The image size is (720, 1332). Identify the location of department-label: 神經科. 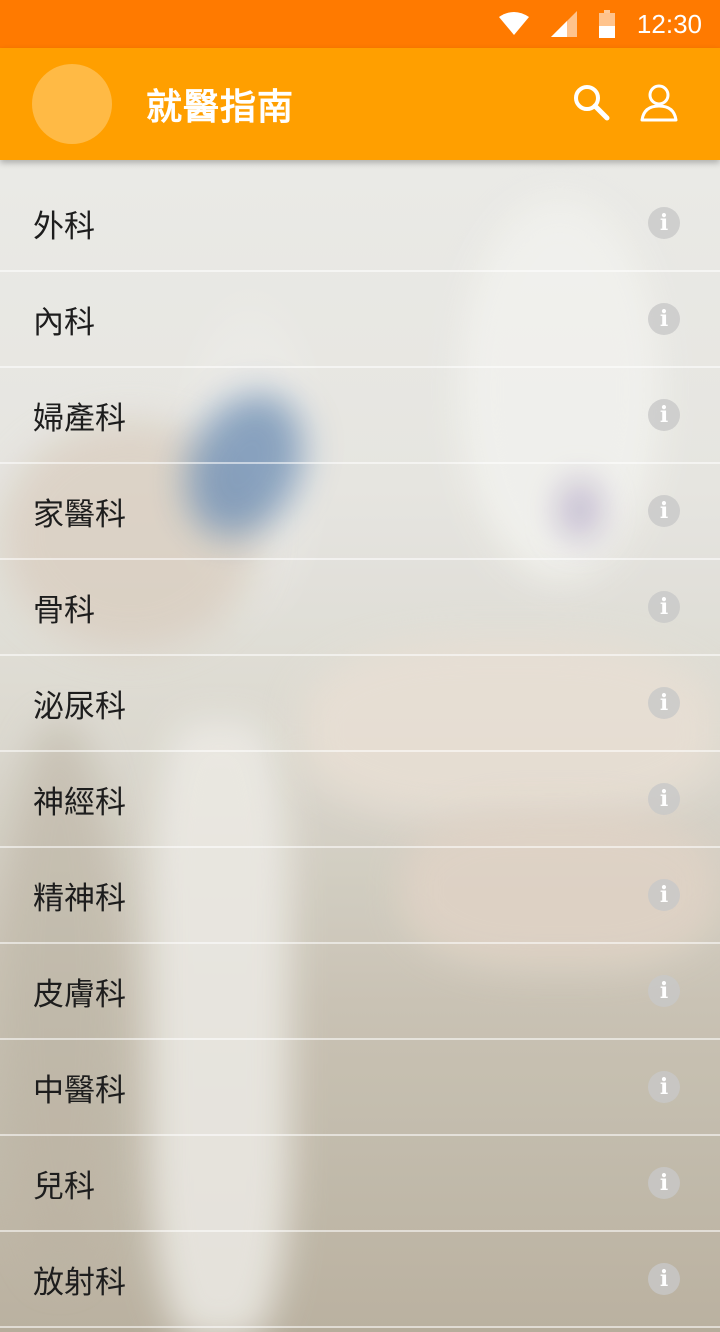
(79, 802).